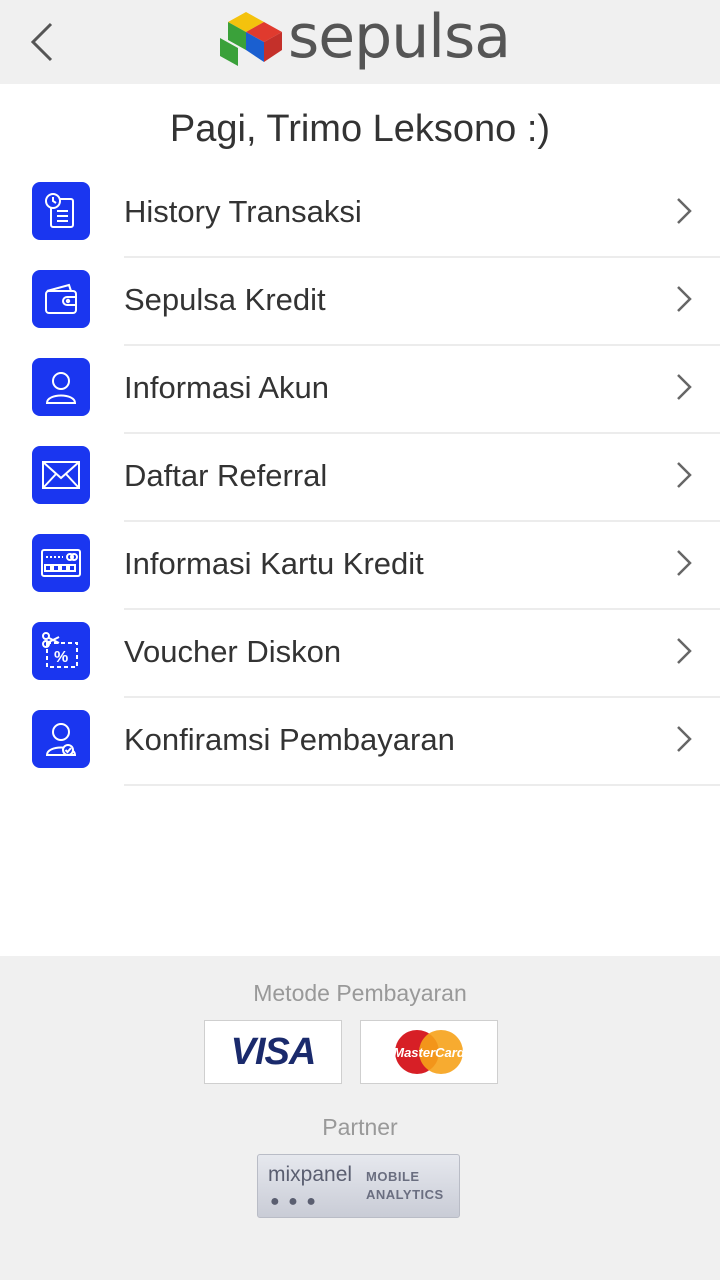  I want to click on mastercard-circles-icon: MasterCard, so click(429, 1052).